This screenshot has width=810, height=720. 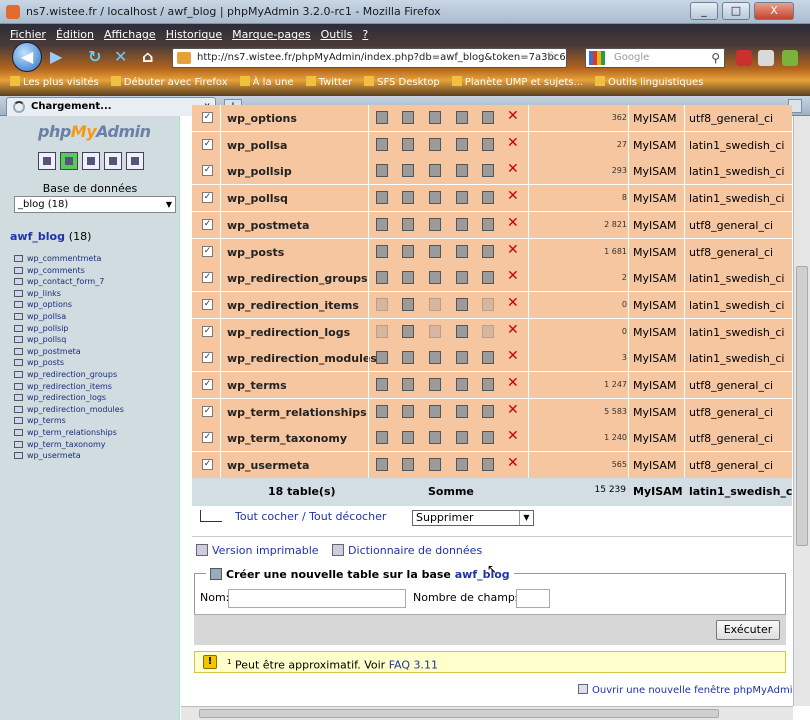 I want to click on sidebar-table-item: wp_contact_form_7, so click(x=69, y=282).